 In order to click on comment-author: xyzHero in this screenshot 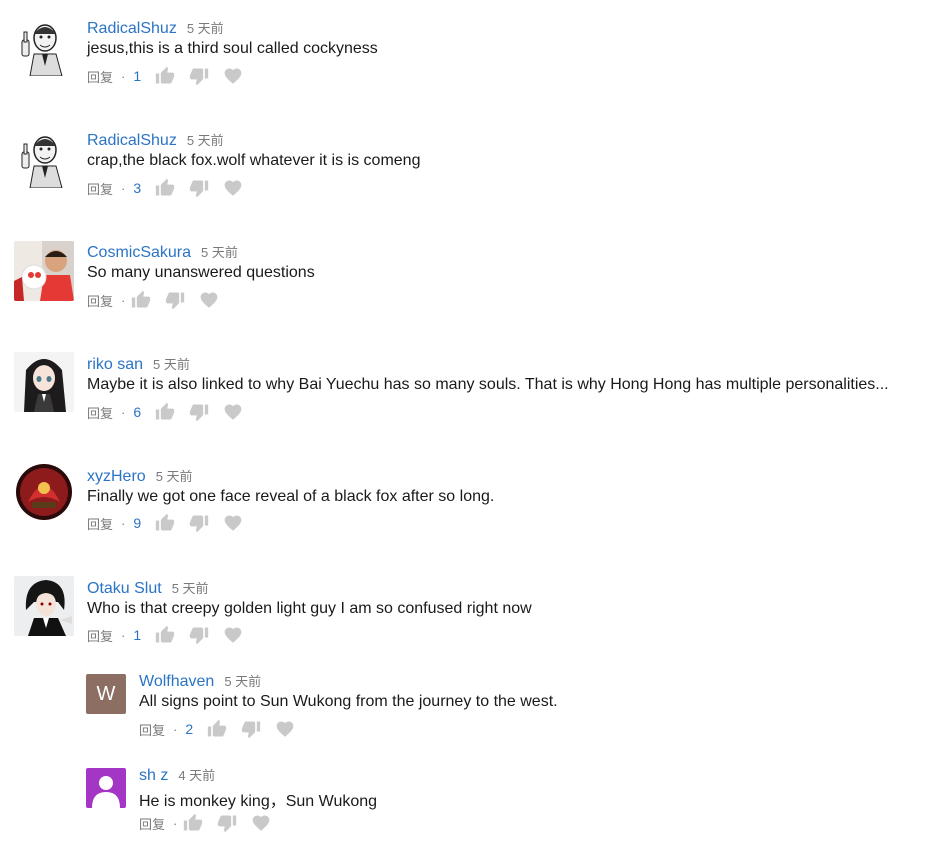, I will do `click(116, 476)`.